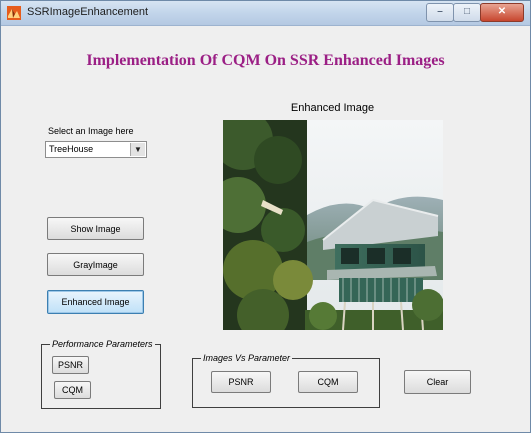  I want to click on performance-cqm-button: CQM, so click(72, 390).